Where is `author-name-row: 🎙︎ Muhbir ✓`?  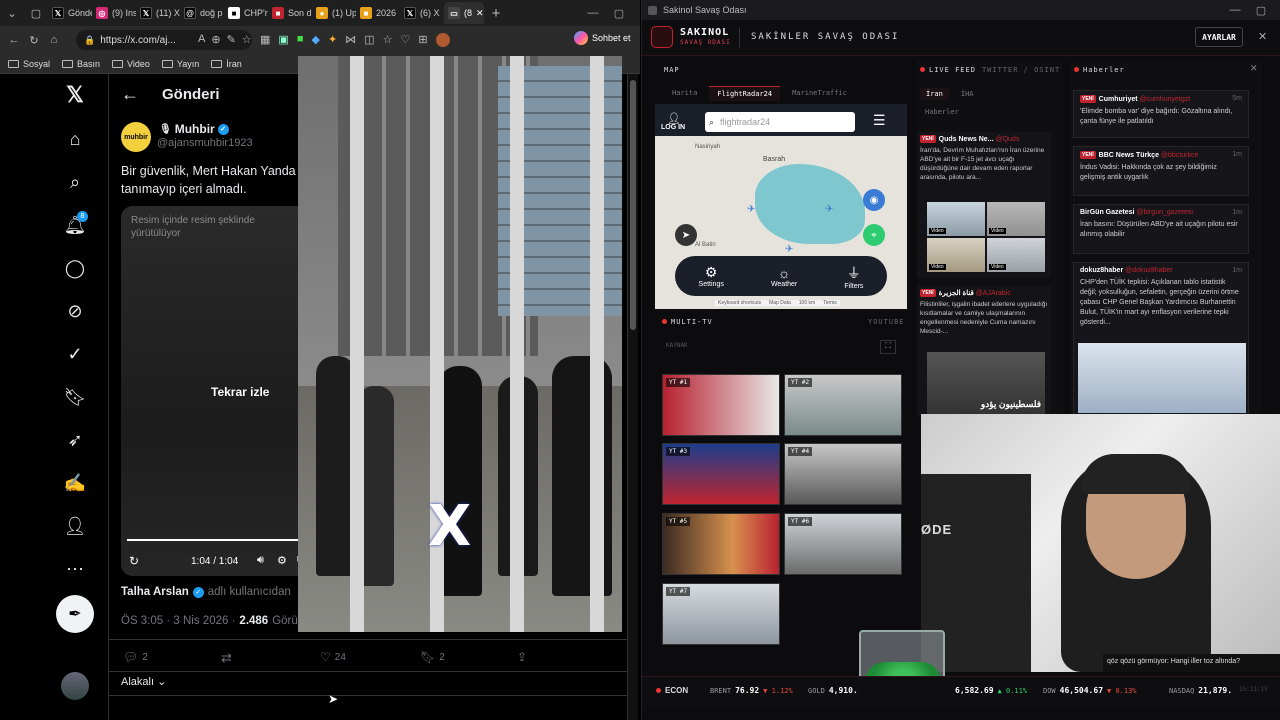 author-name-row: 🎙︎ Muhbir ✓ is located at coordinates (194, 129).